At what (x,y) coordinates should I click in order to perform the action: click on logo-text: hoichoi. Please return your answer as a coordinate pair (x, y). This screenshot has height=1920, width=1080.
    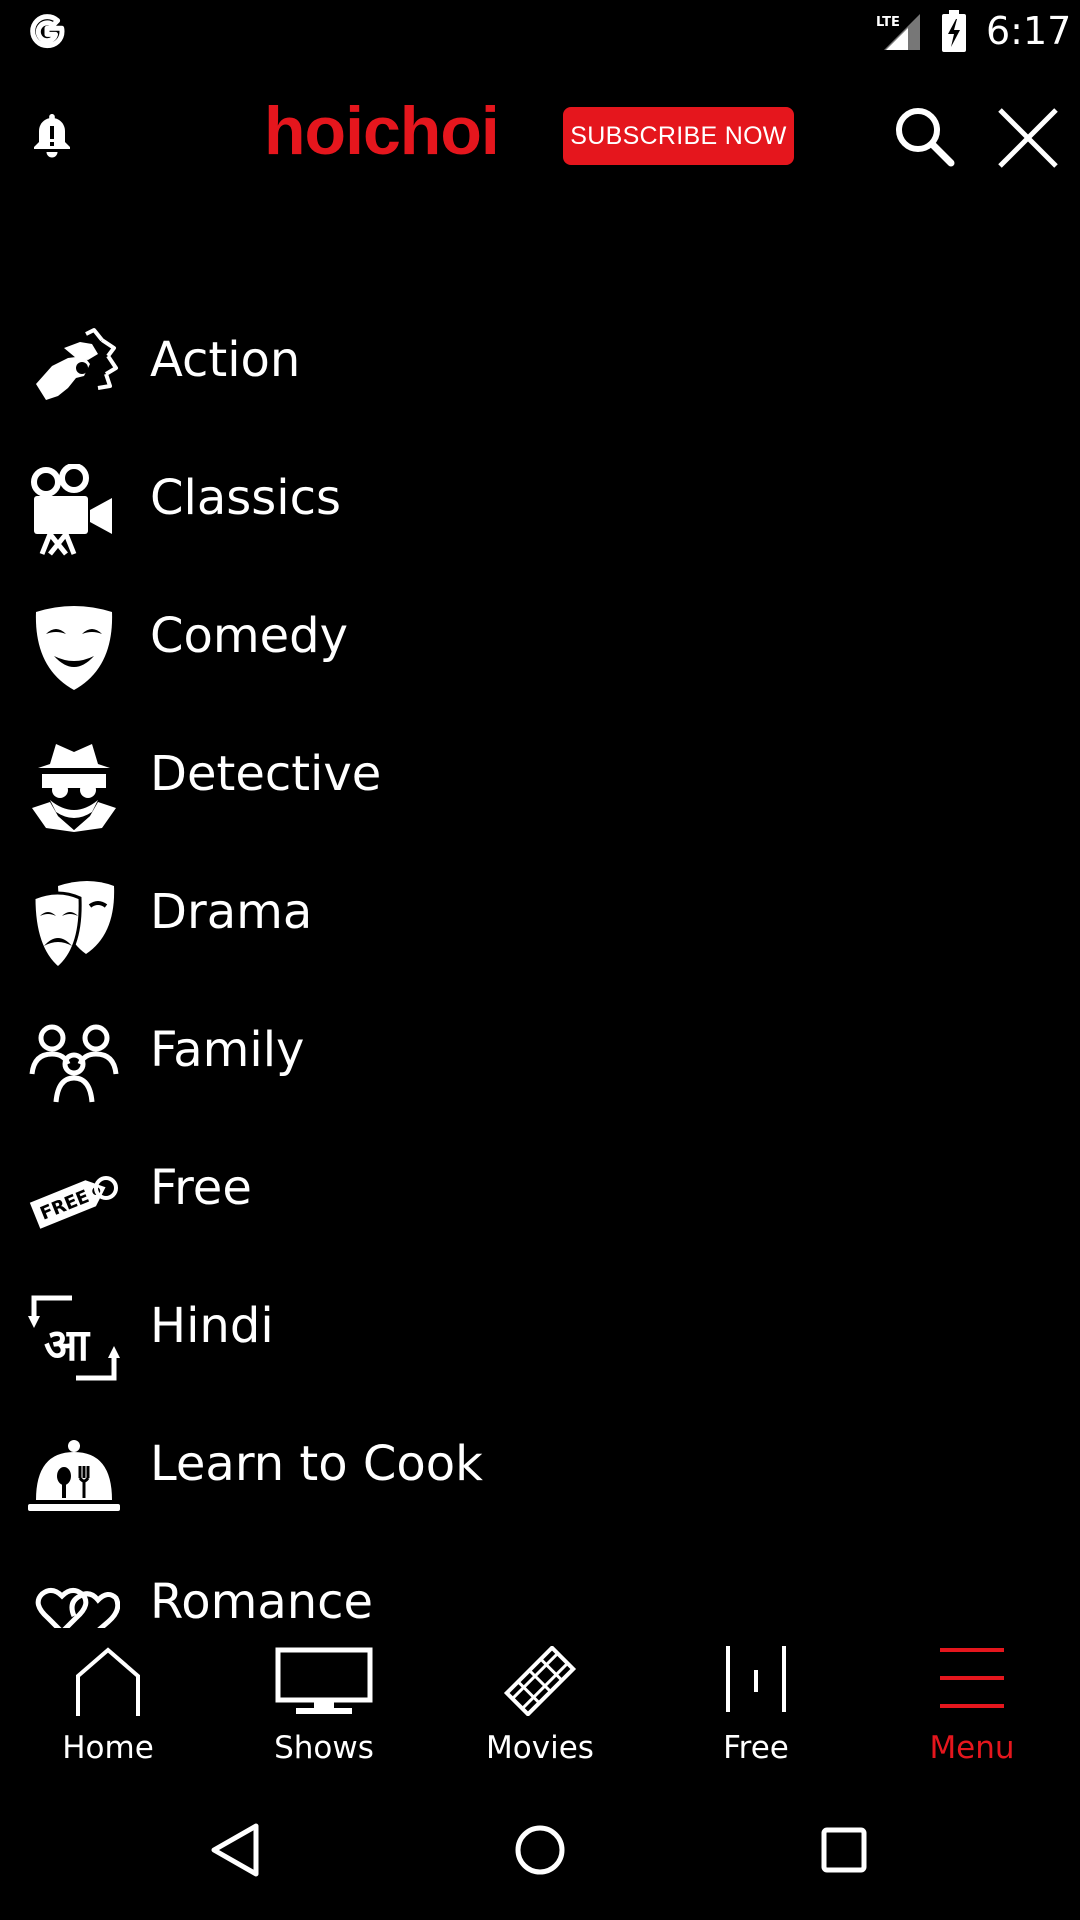
    Looking at the image, I should click on (381, 131).